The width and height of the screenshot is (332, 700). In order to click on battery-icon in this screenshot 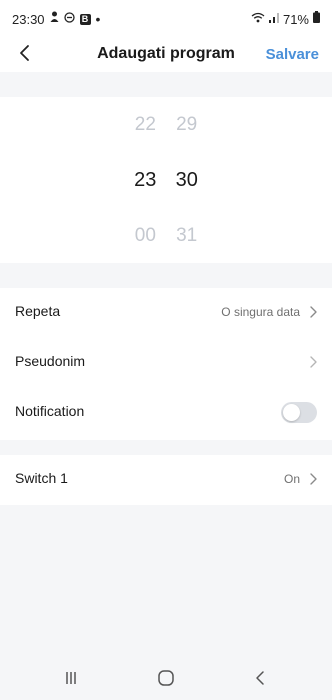, I will do `click(316, 19)`.